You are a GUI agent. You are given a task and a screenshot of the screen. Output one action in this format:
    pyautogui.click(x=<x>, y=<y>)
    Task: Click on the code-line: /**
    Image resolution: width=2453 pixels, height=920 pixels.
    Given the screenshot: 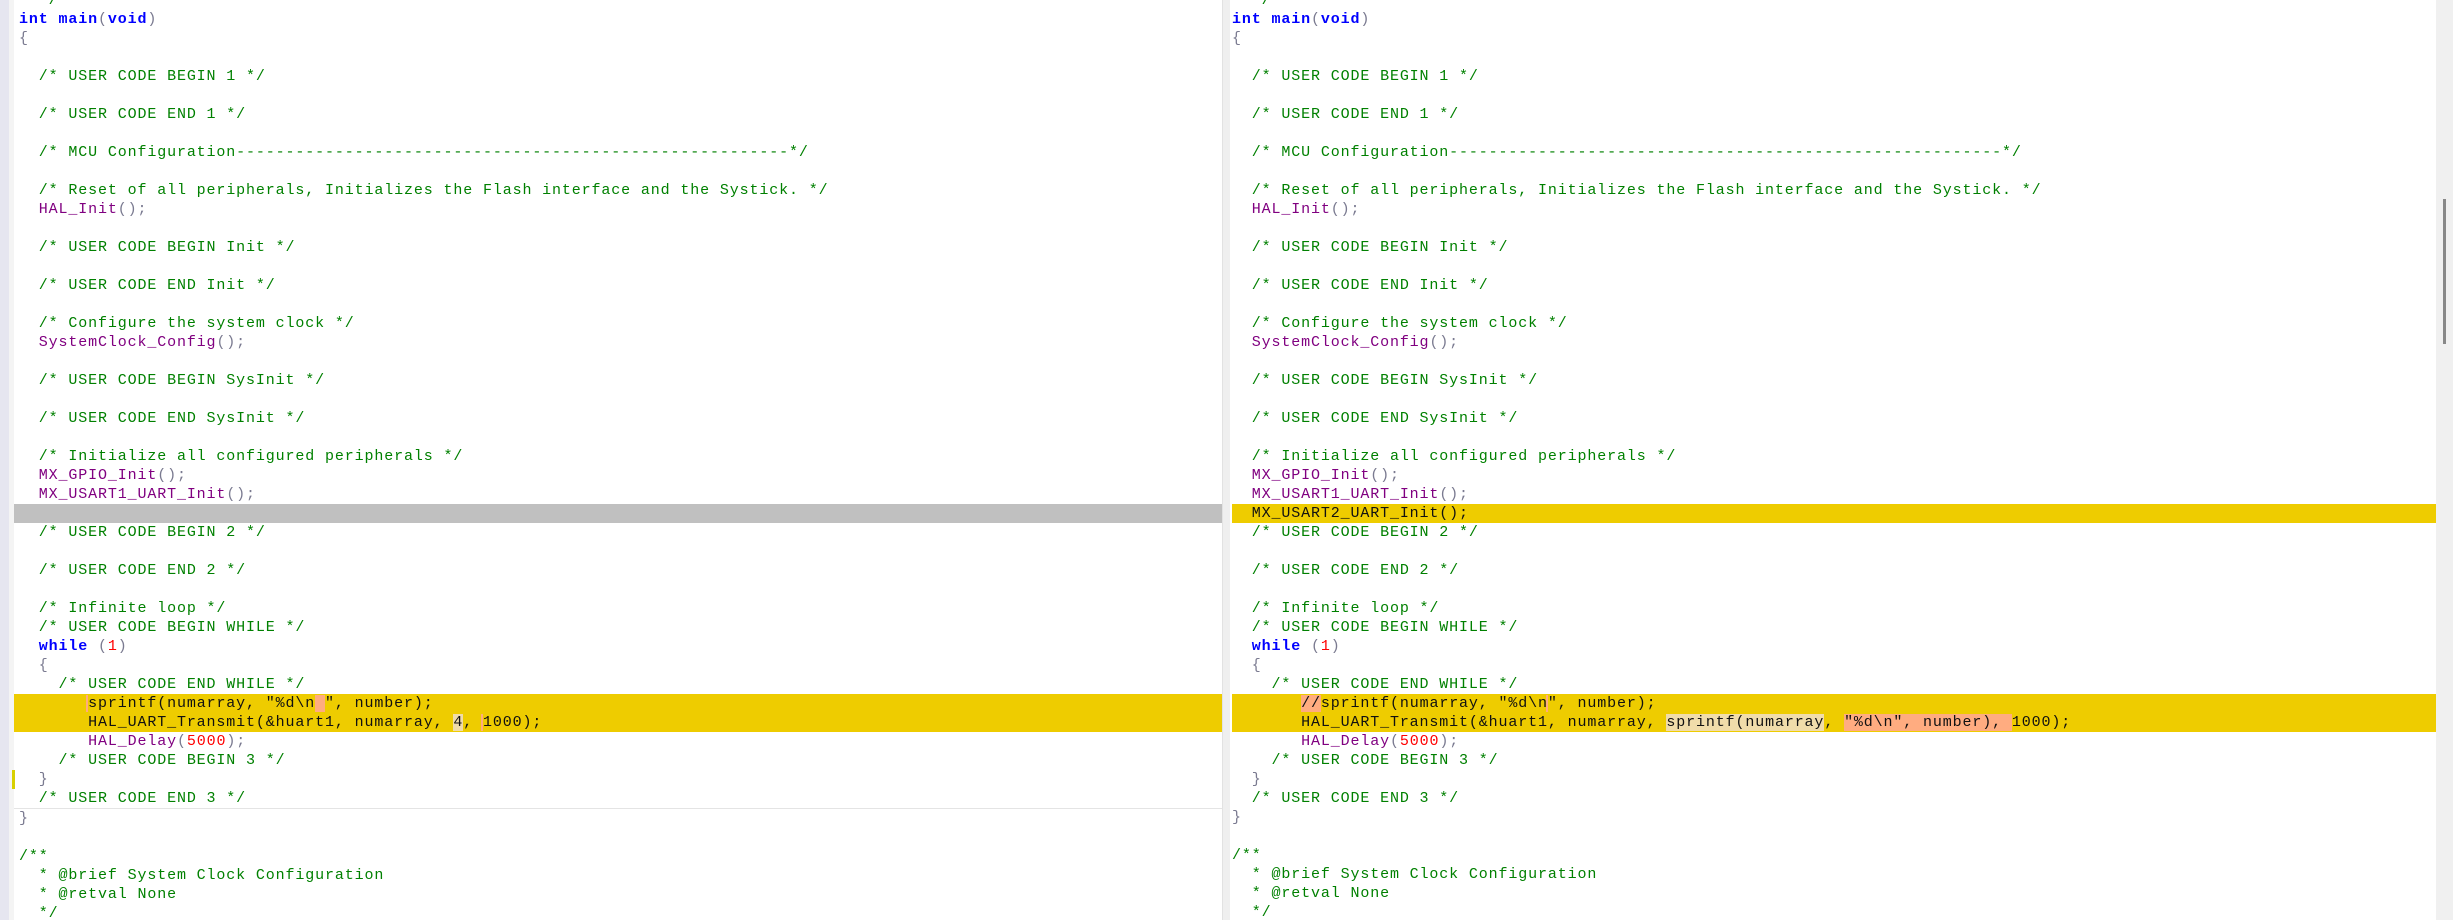 What is the action you would take?
    pyautogui.click(x=618, y=856)
    